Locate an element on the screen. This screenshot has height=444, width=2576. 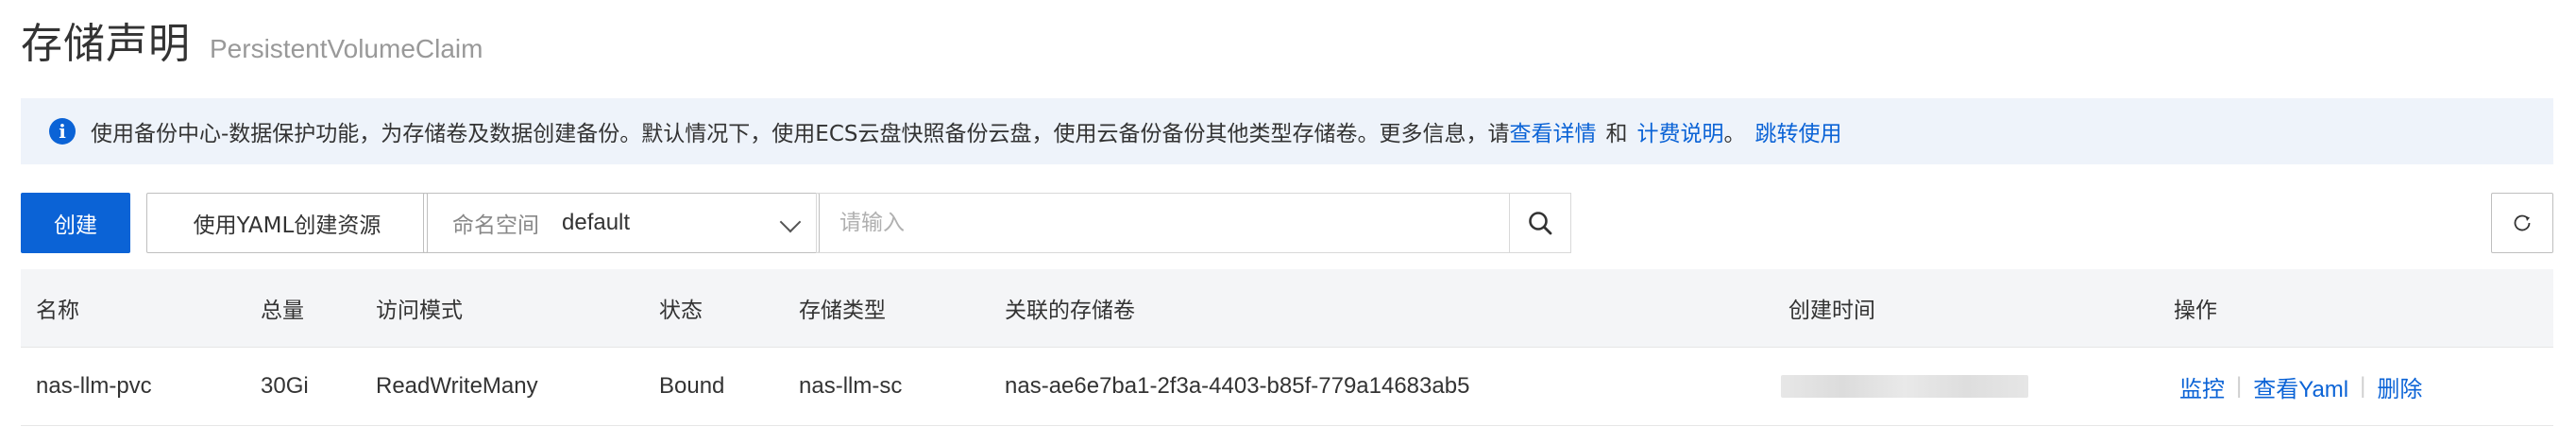
namespace-select: 命名空间 default is located at coordinates (621, 223).